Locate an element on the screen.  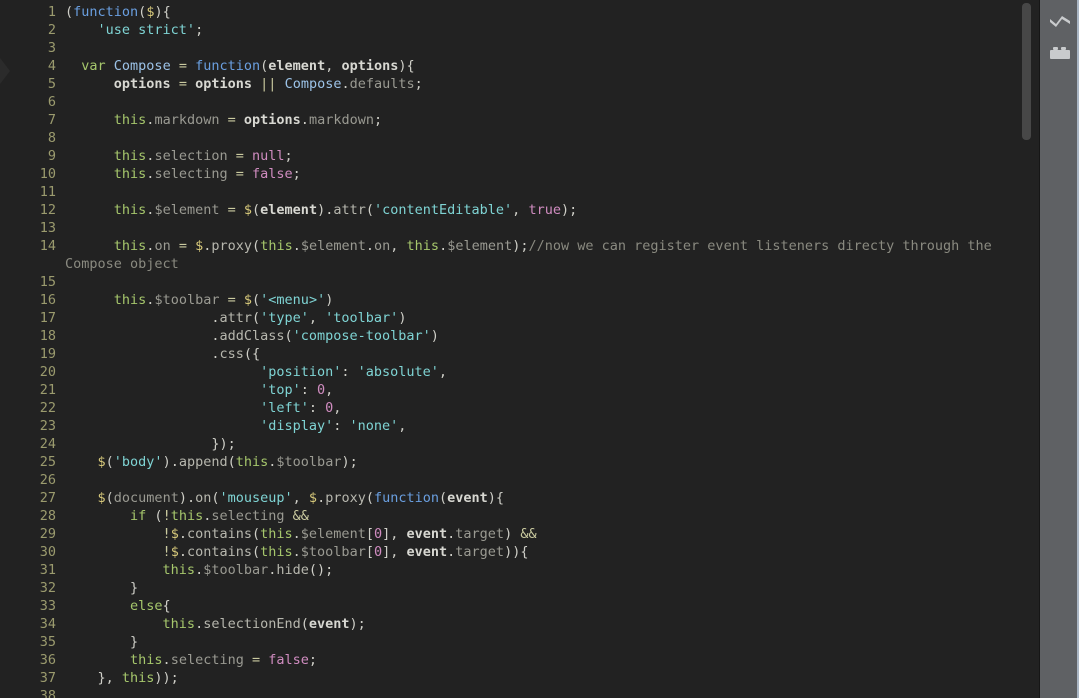
code-line: 13 is located at coordinates (515, 228).